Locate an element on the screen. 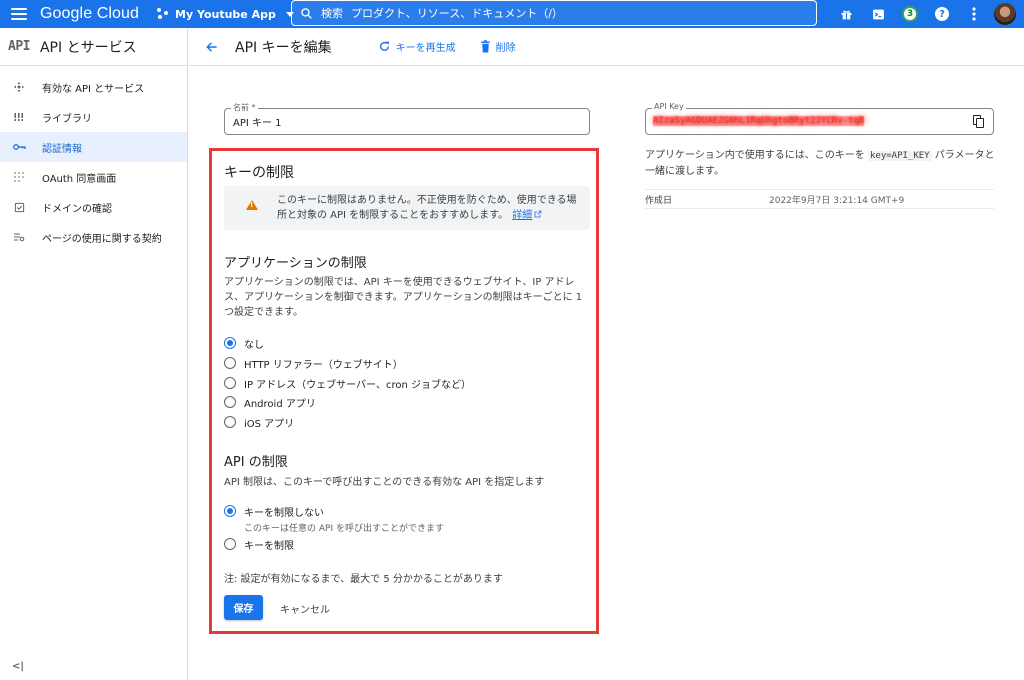 This screenshot has width=1024, height=680. sidebar-item-label: 有効な API とサービス is located at coordinates (93, 89).